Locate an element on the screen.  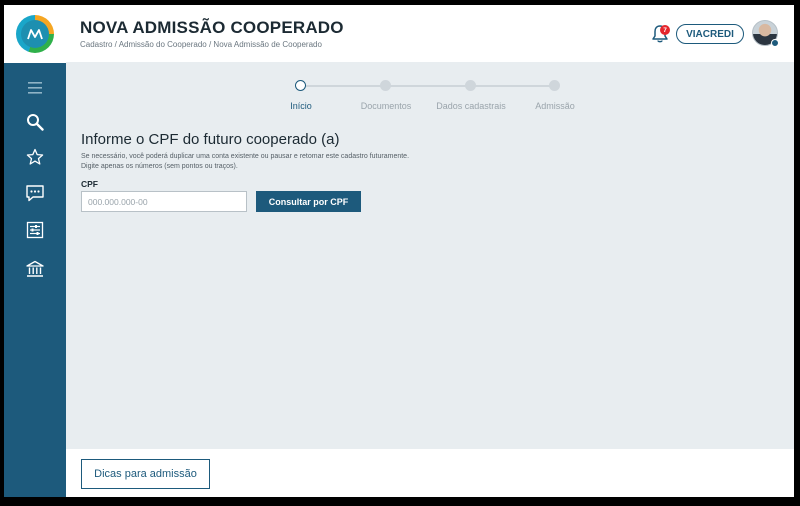
step-label-dados-cadastrais: Dados cadastrais is located at coordinates (471, 106).